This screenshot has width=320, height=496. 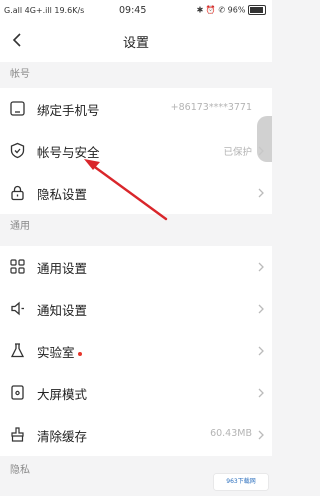 I want to click on row-label: 清除缓存, so click(x=62, y=436).